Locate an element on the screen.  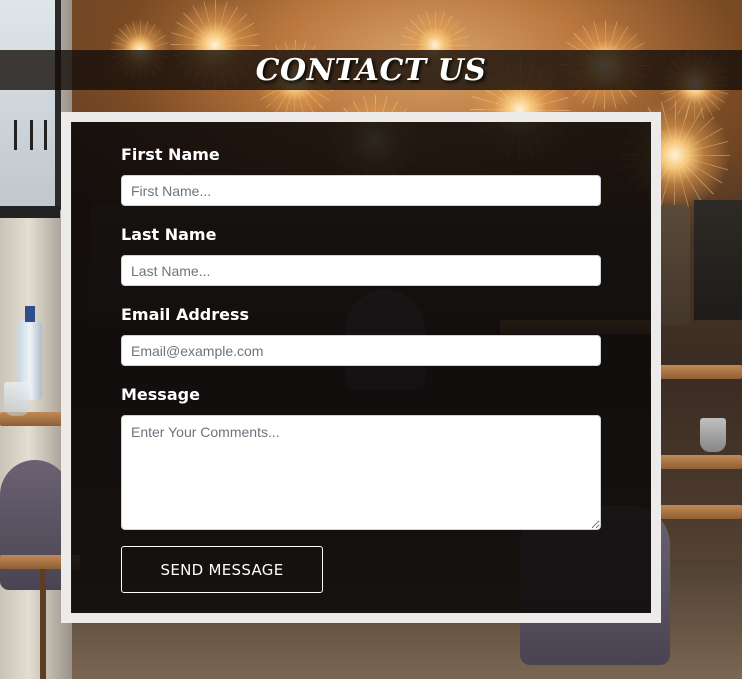
table-leg is located at coordinates (43, 624).